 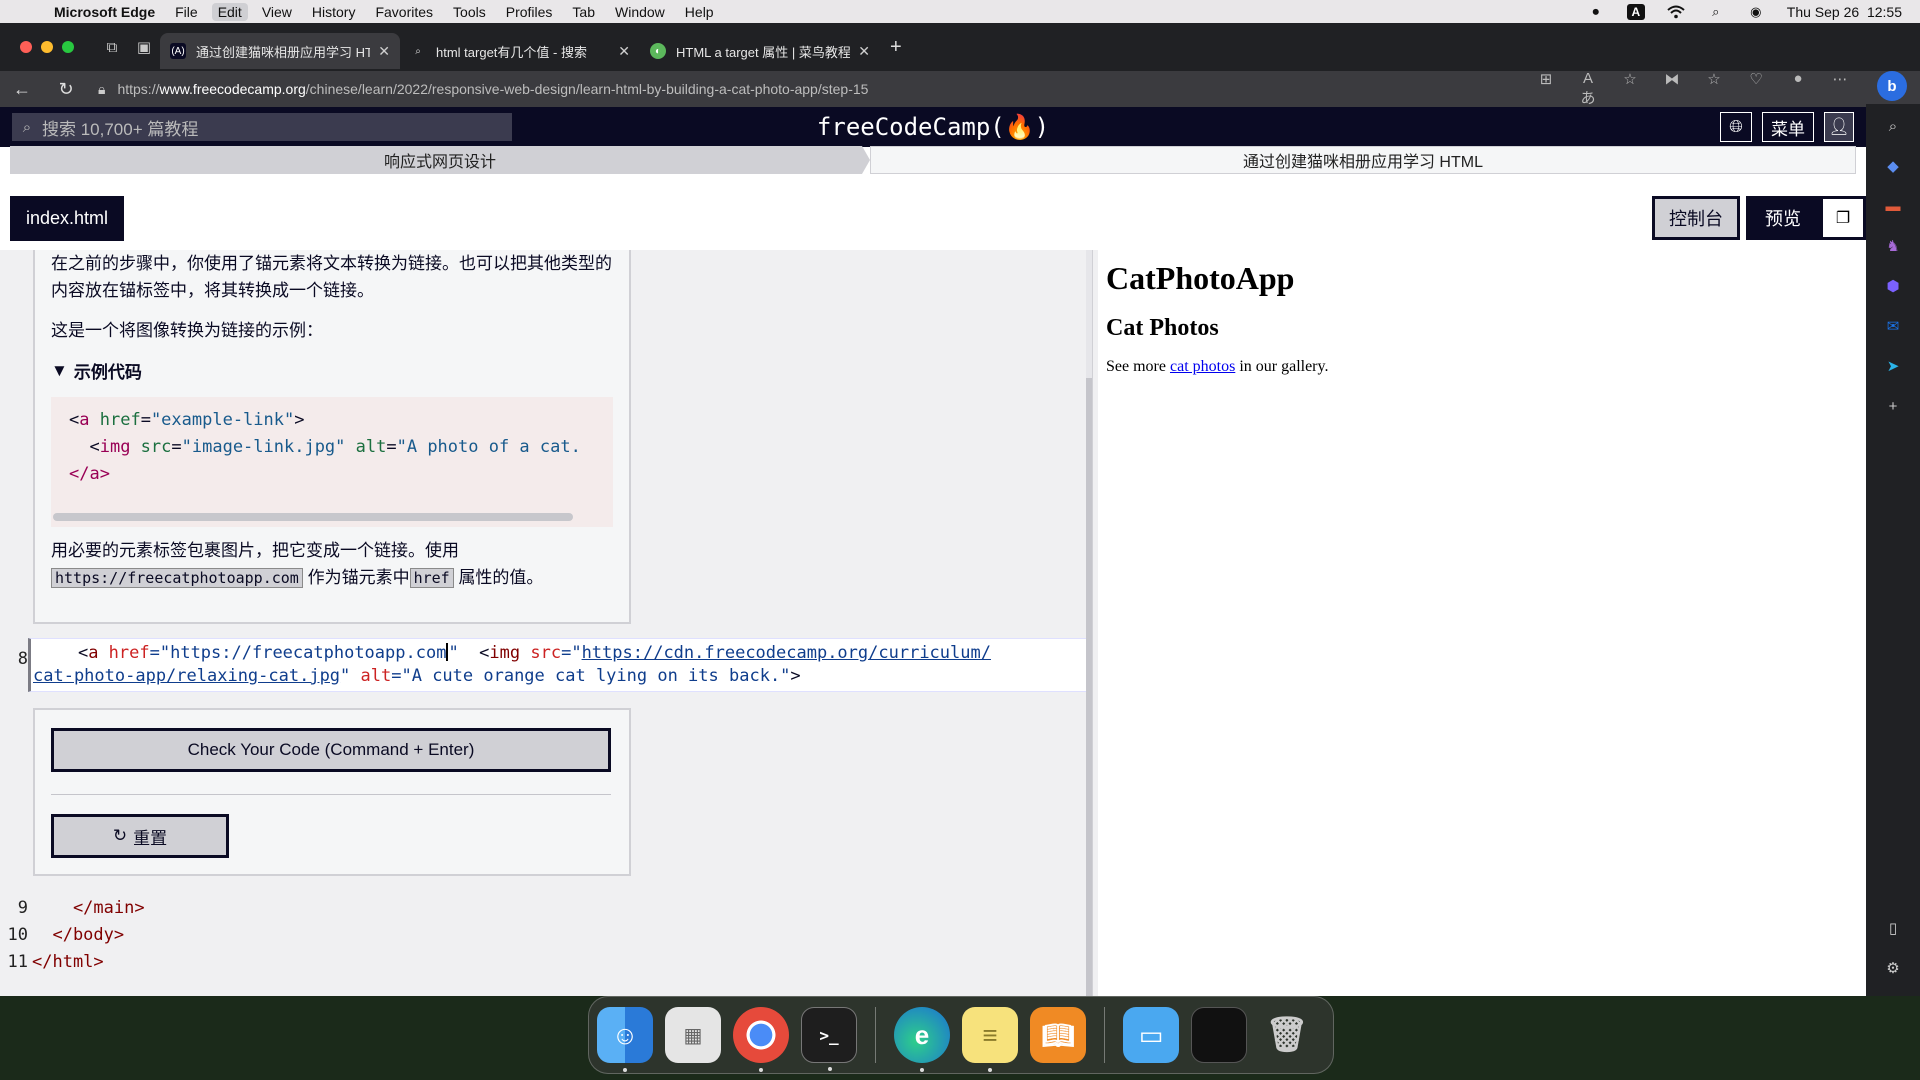 What do you see at coordinates (990, 1039) in the screenshot?
I see `stickies-icon: ≡` at bounding box center [990, 1039].